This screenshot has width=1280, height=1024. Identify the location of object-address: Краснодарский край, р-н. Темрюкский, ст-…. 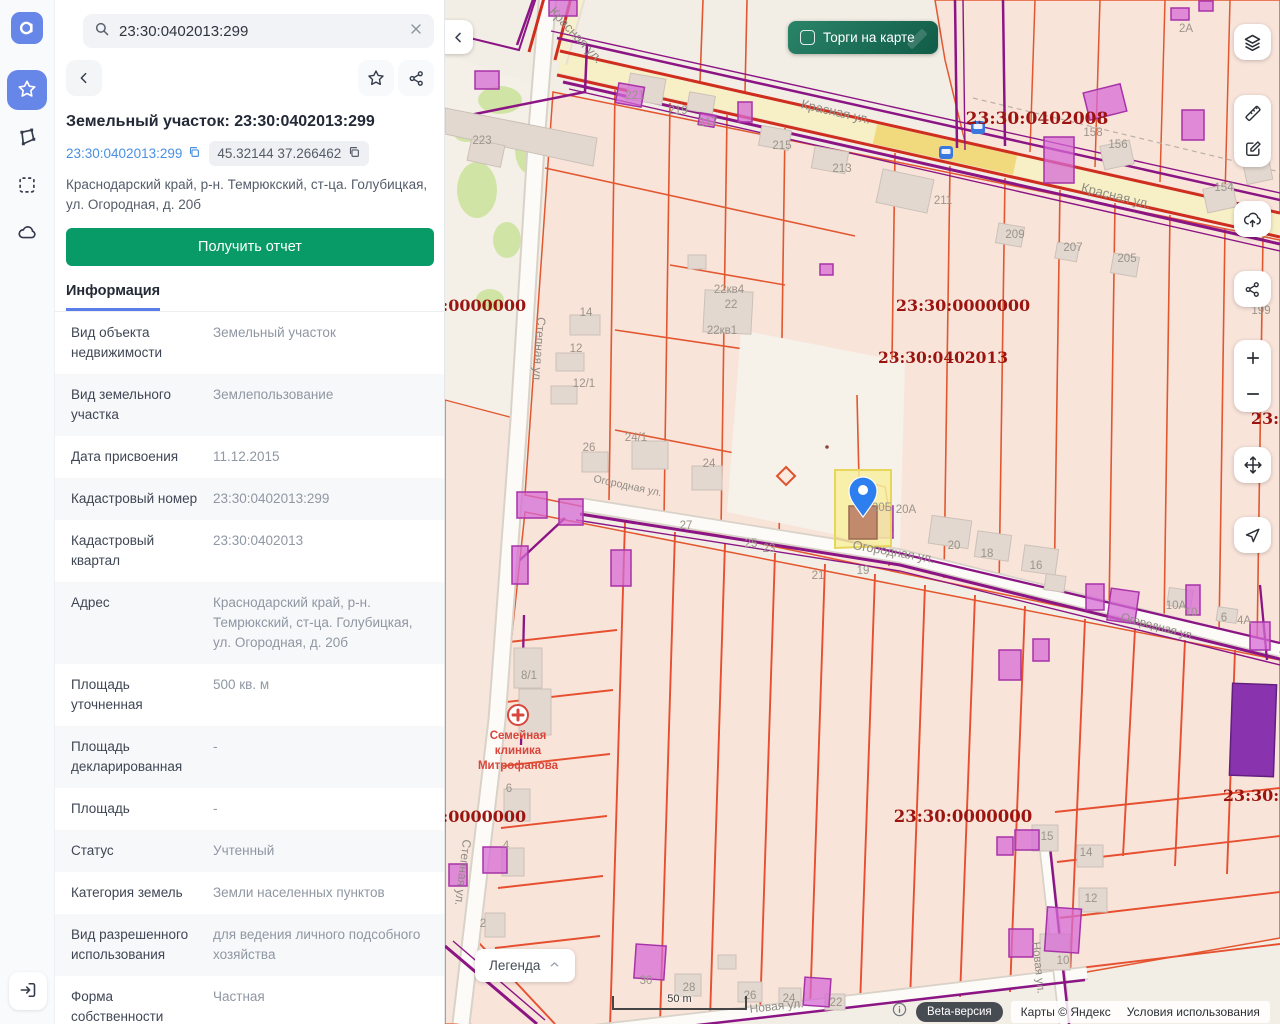
(247, 194).